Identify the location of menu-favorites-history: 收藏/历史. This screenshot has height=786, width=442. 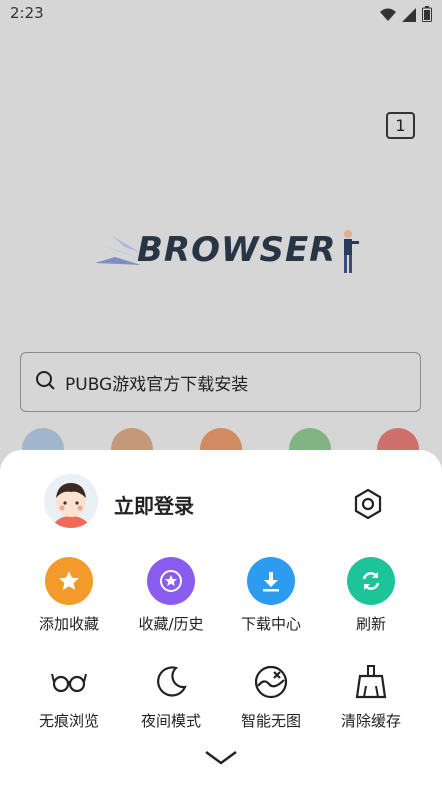
(171, 595).